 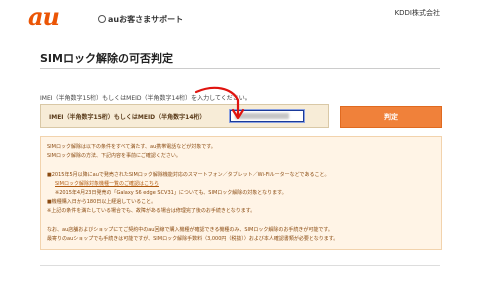 I want to click on support-link: auお客さまサポート, so click(x=140, y=19).